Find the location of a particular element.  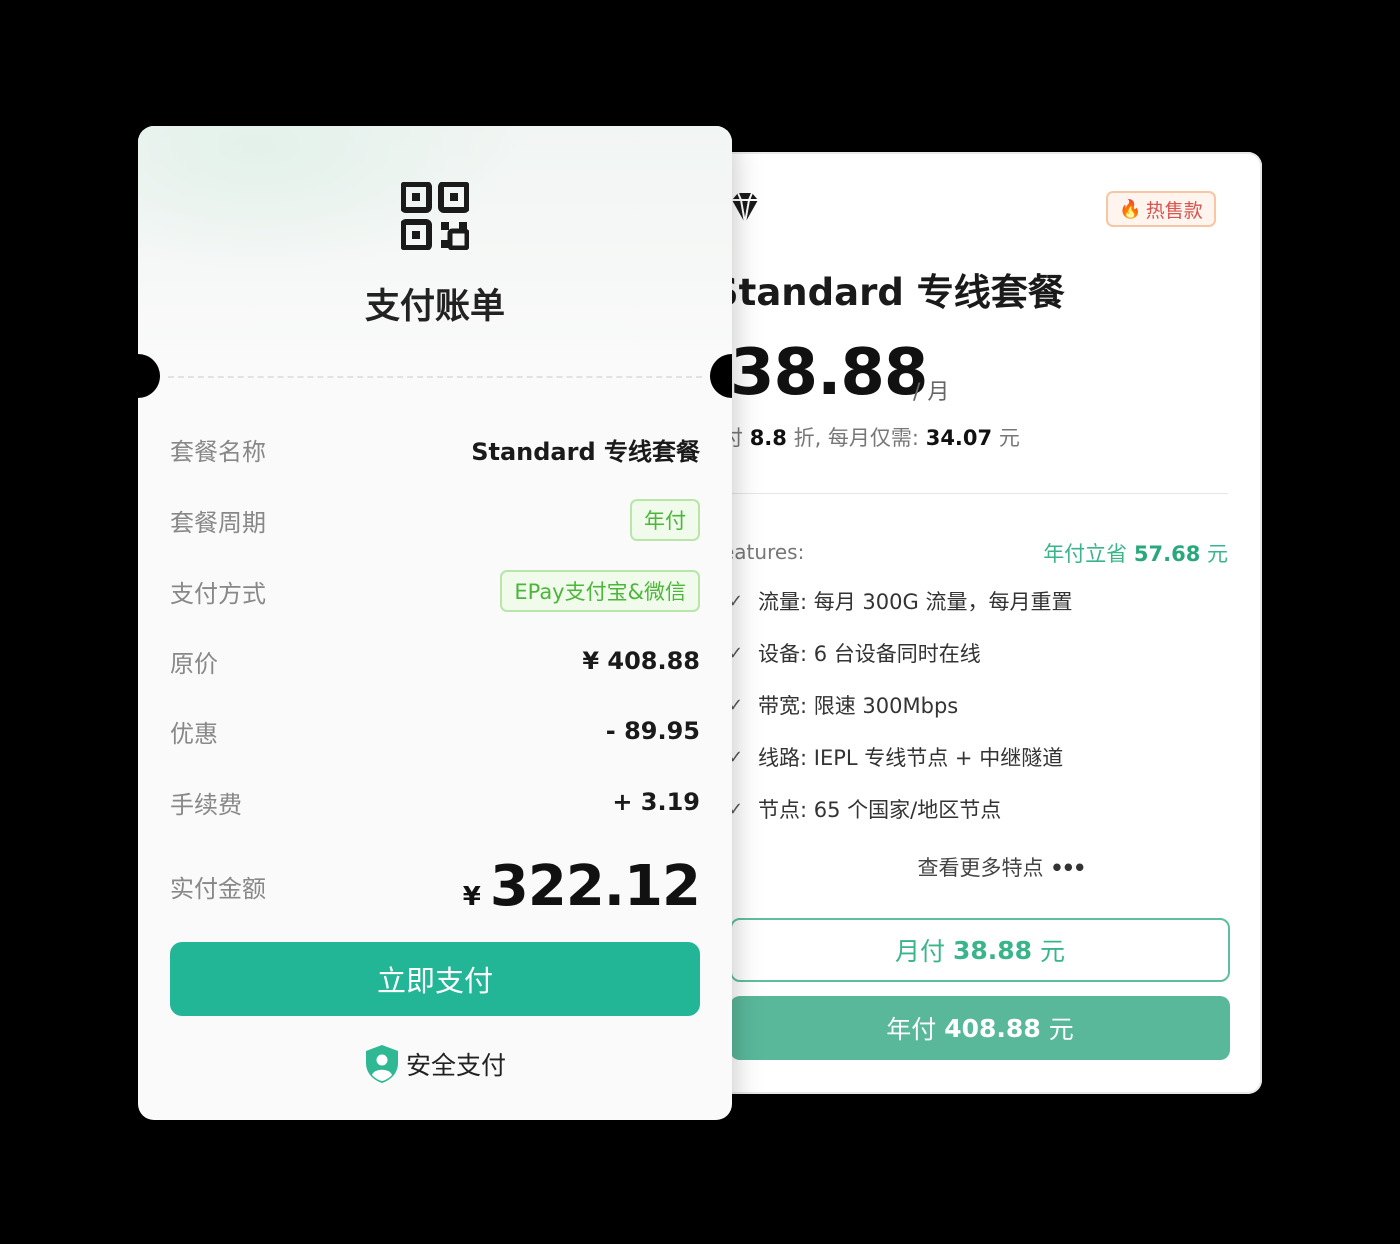

row-value: ¥ 408.88 is located at coordinates (641, 661).